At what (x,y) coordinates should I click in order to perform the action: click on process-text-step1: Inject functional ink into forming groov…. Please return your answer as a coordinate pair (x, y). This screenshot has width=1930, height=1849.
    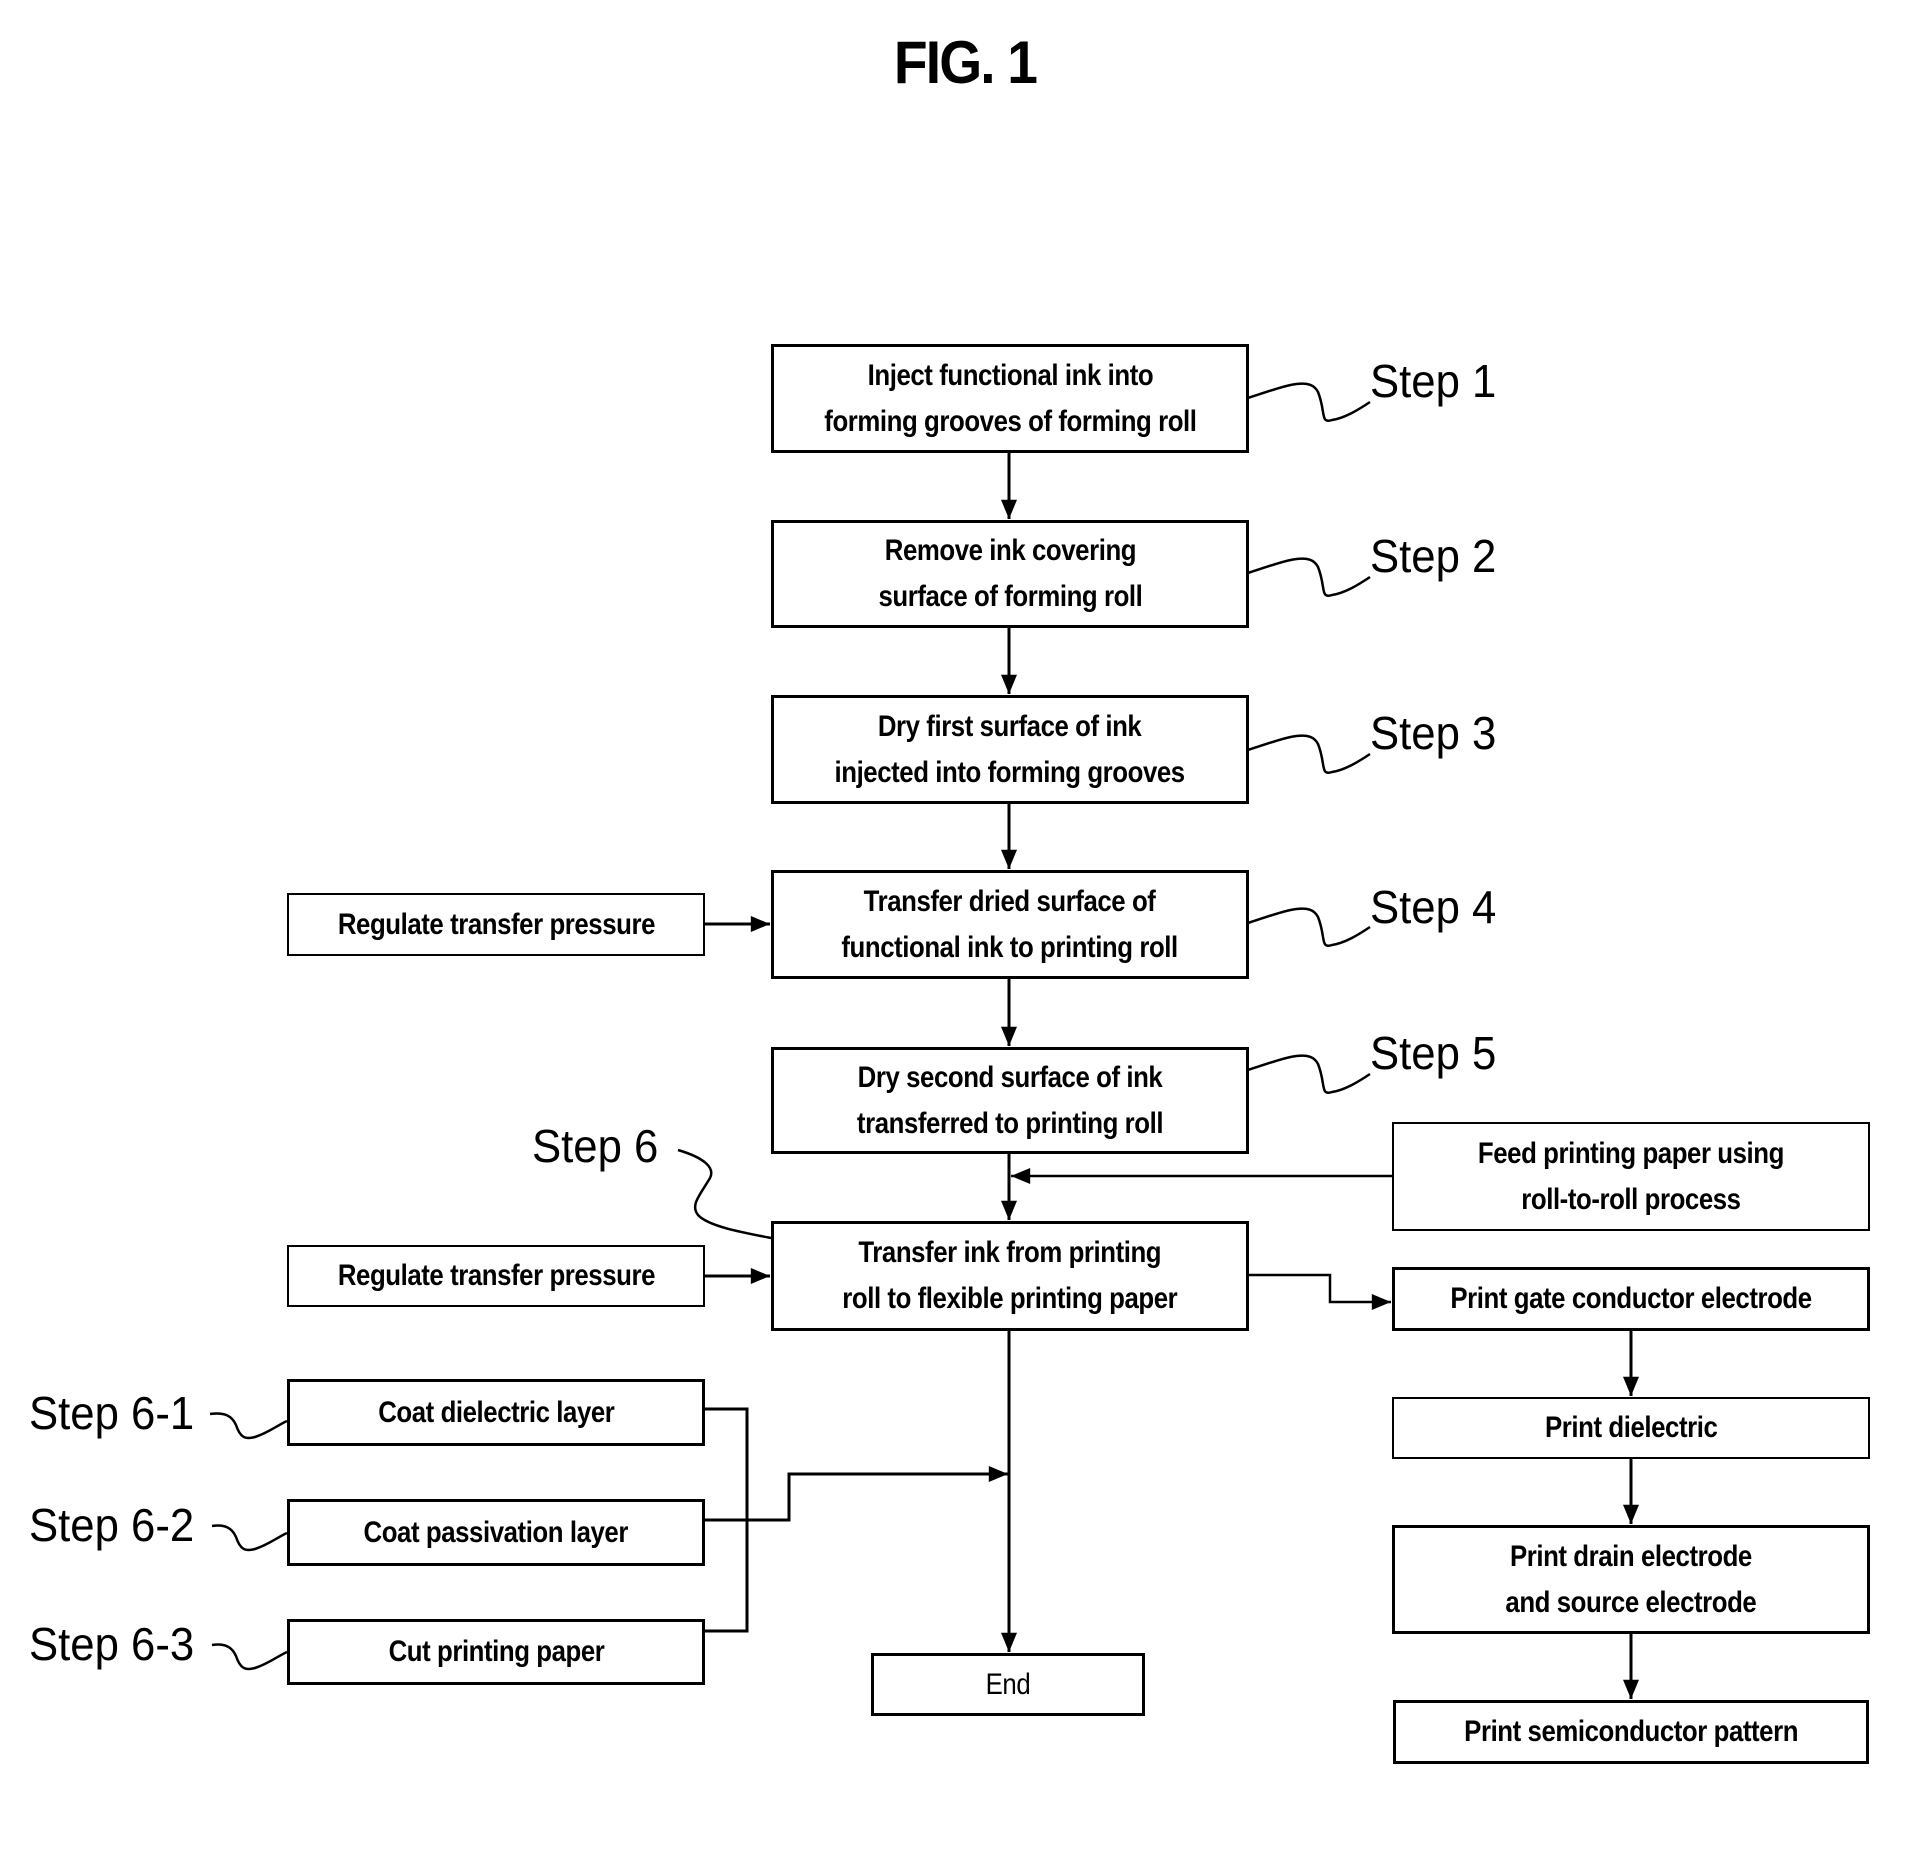
    Looking at the image, I should click on (1010, 398).